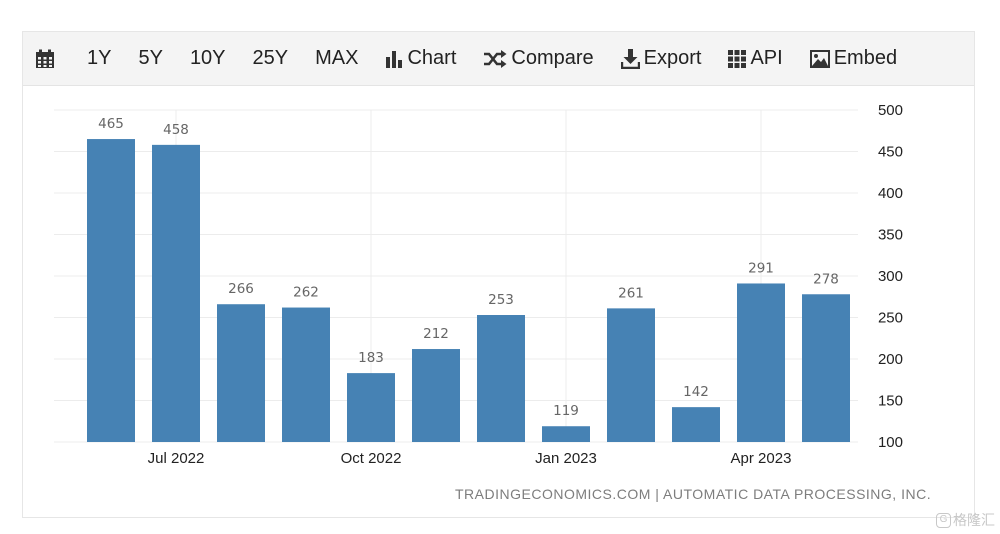 The height and width of the screenshot is (534, 1000). Describe the element at coordinates (306, 293) in the screenshot. I see `bar-value-label: 262` at that location.